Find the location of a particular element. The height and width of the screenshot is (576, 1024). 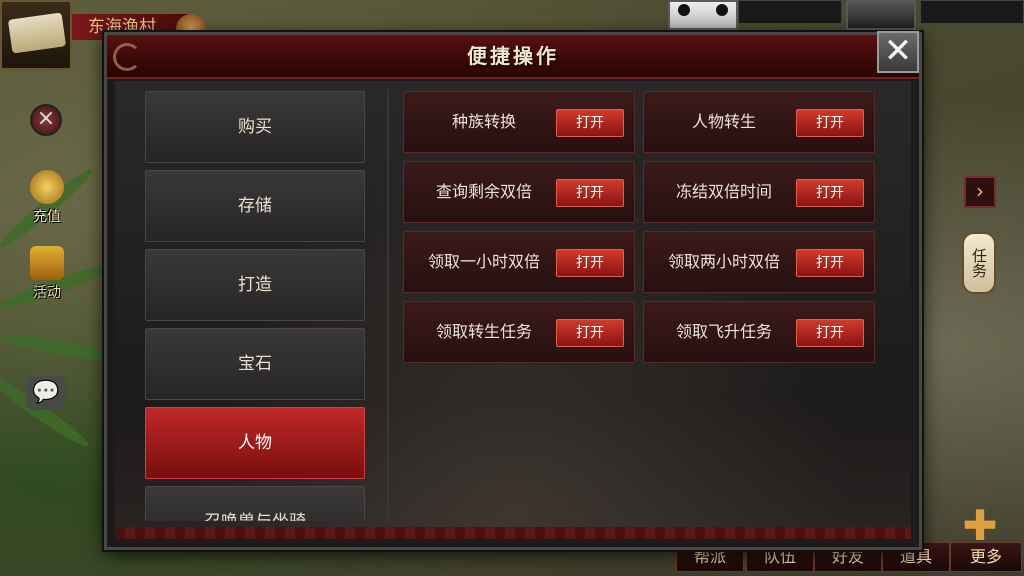

map-scroll-icon is located at coordinates (37, 33).